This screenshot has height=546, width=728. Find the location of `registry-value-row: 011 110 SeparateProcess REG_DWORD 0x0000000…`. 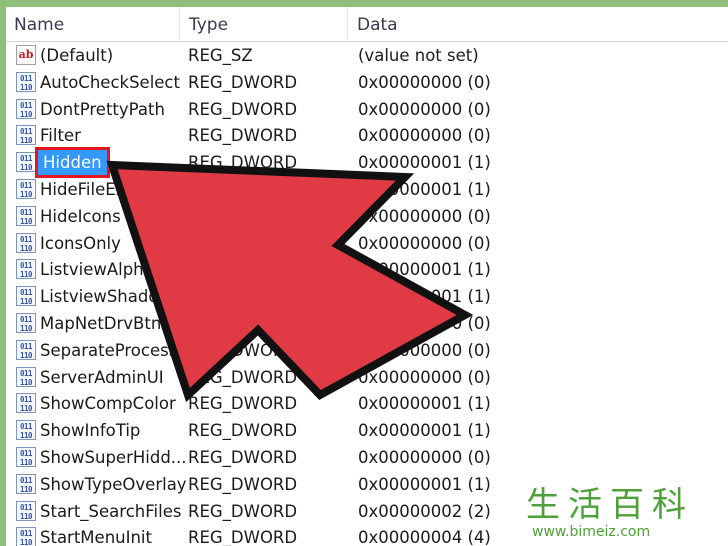

registry-value-row: 011 110 SeparateProcess REG_DWORD 0x0000000… is located at coordinates (367, 350).